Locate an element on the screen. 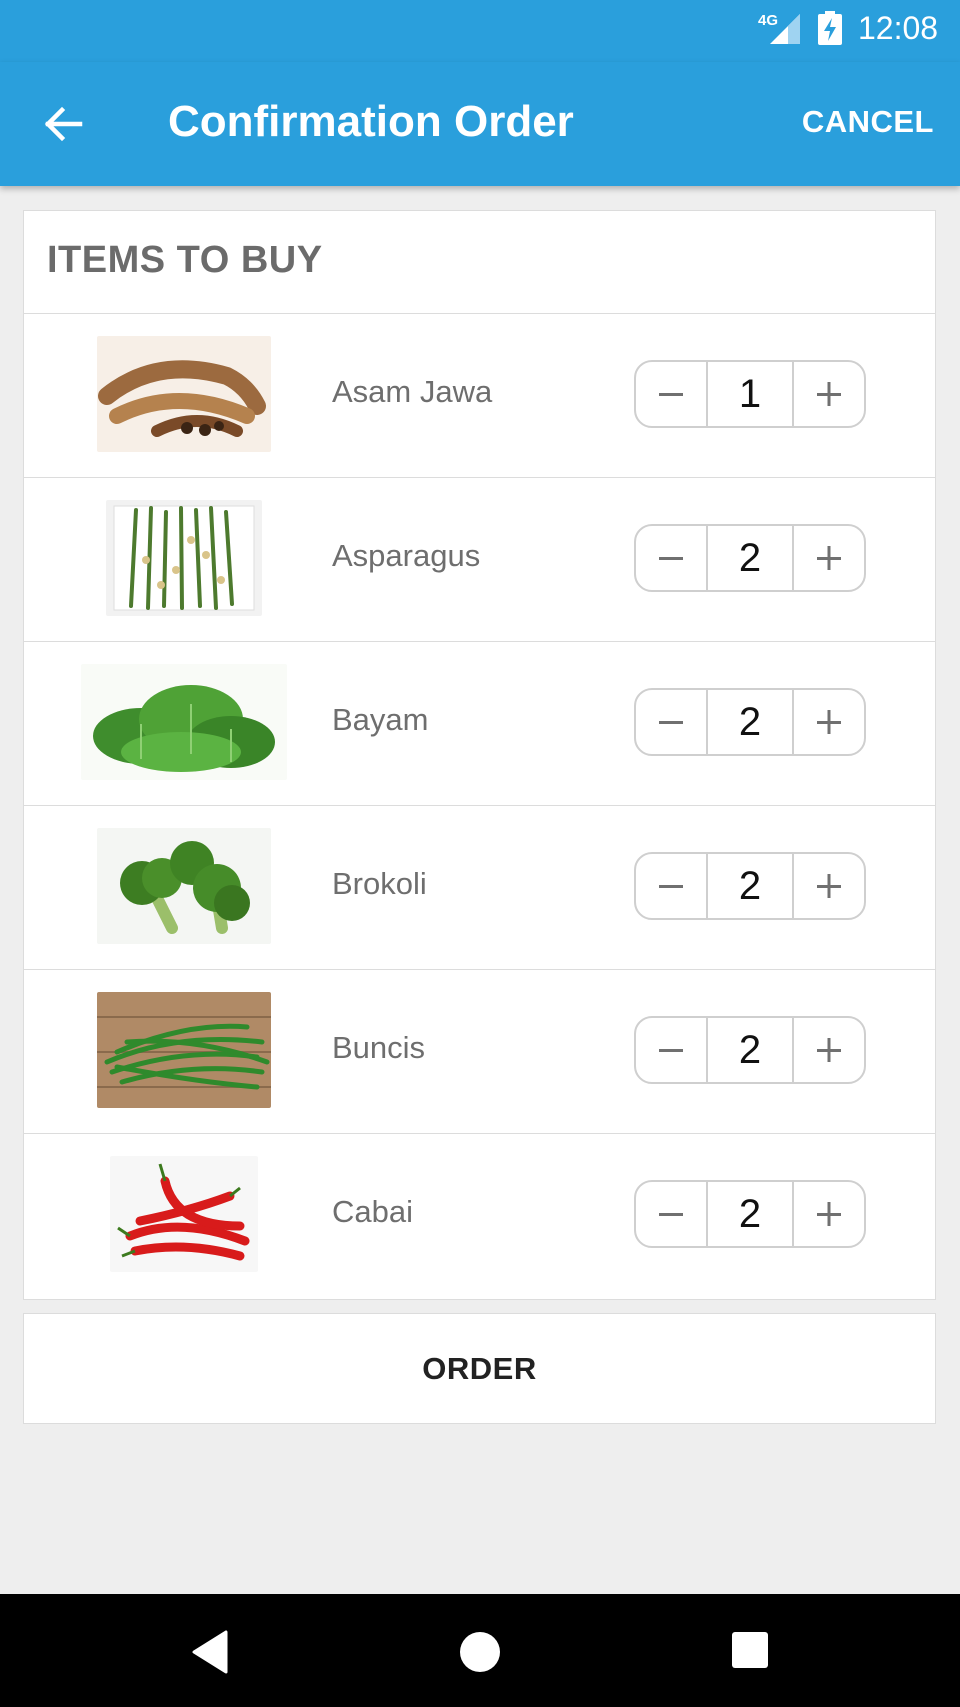 The width and height of the screenshot is (960, 1707). item-name: Asparagus is located at coordinates (406, 555).